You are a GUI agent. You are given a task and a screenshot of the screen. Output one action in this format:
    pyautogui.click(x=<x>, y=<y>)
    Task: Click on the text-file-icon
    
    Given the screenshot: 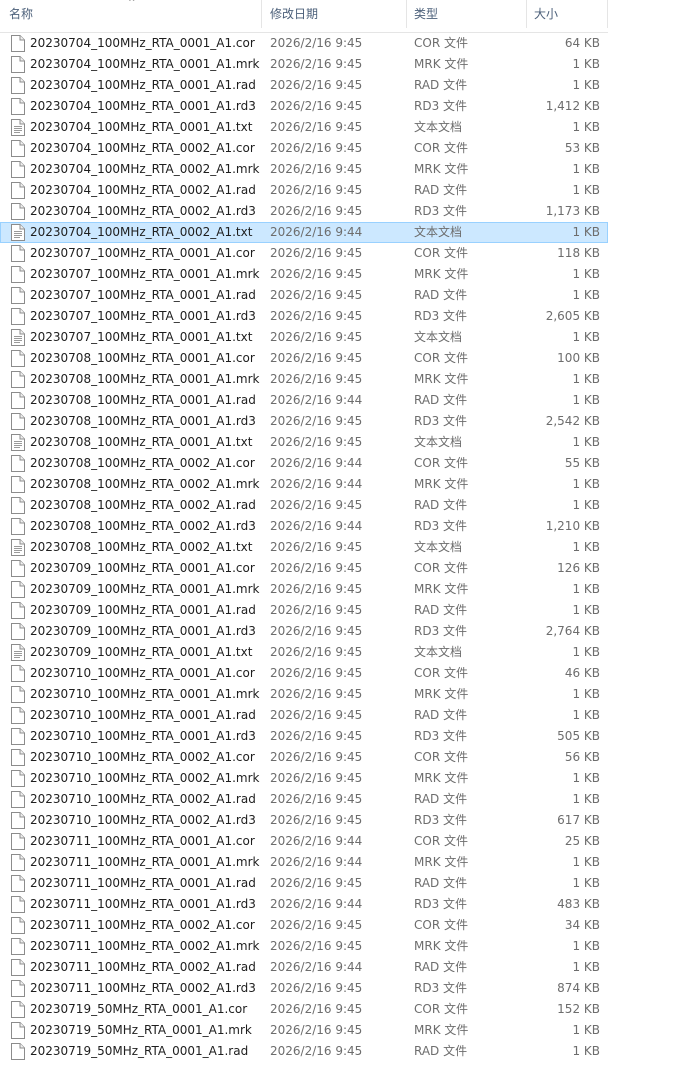 What is the action you would take?
    pyautogui.click(x=18, y=547)
    